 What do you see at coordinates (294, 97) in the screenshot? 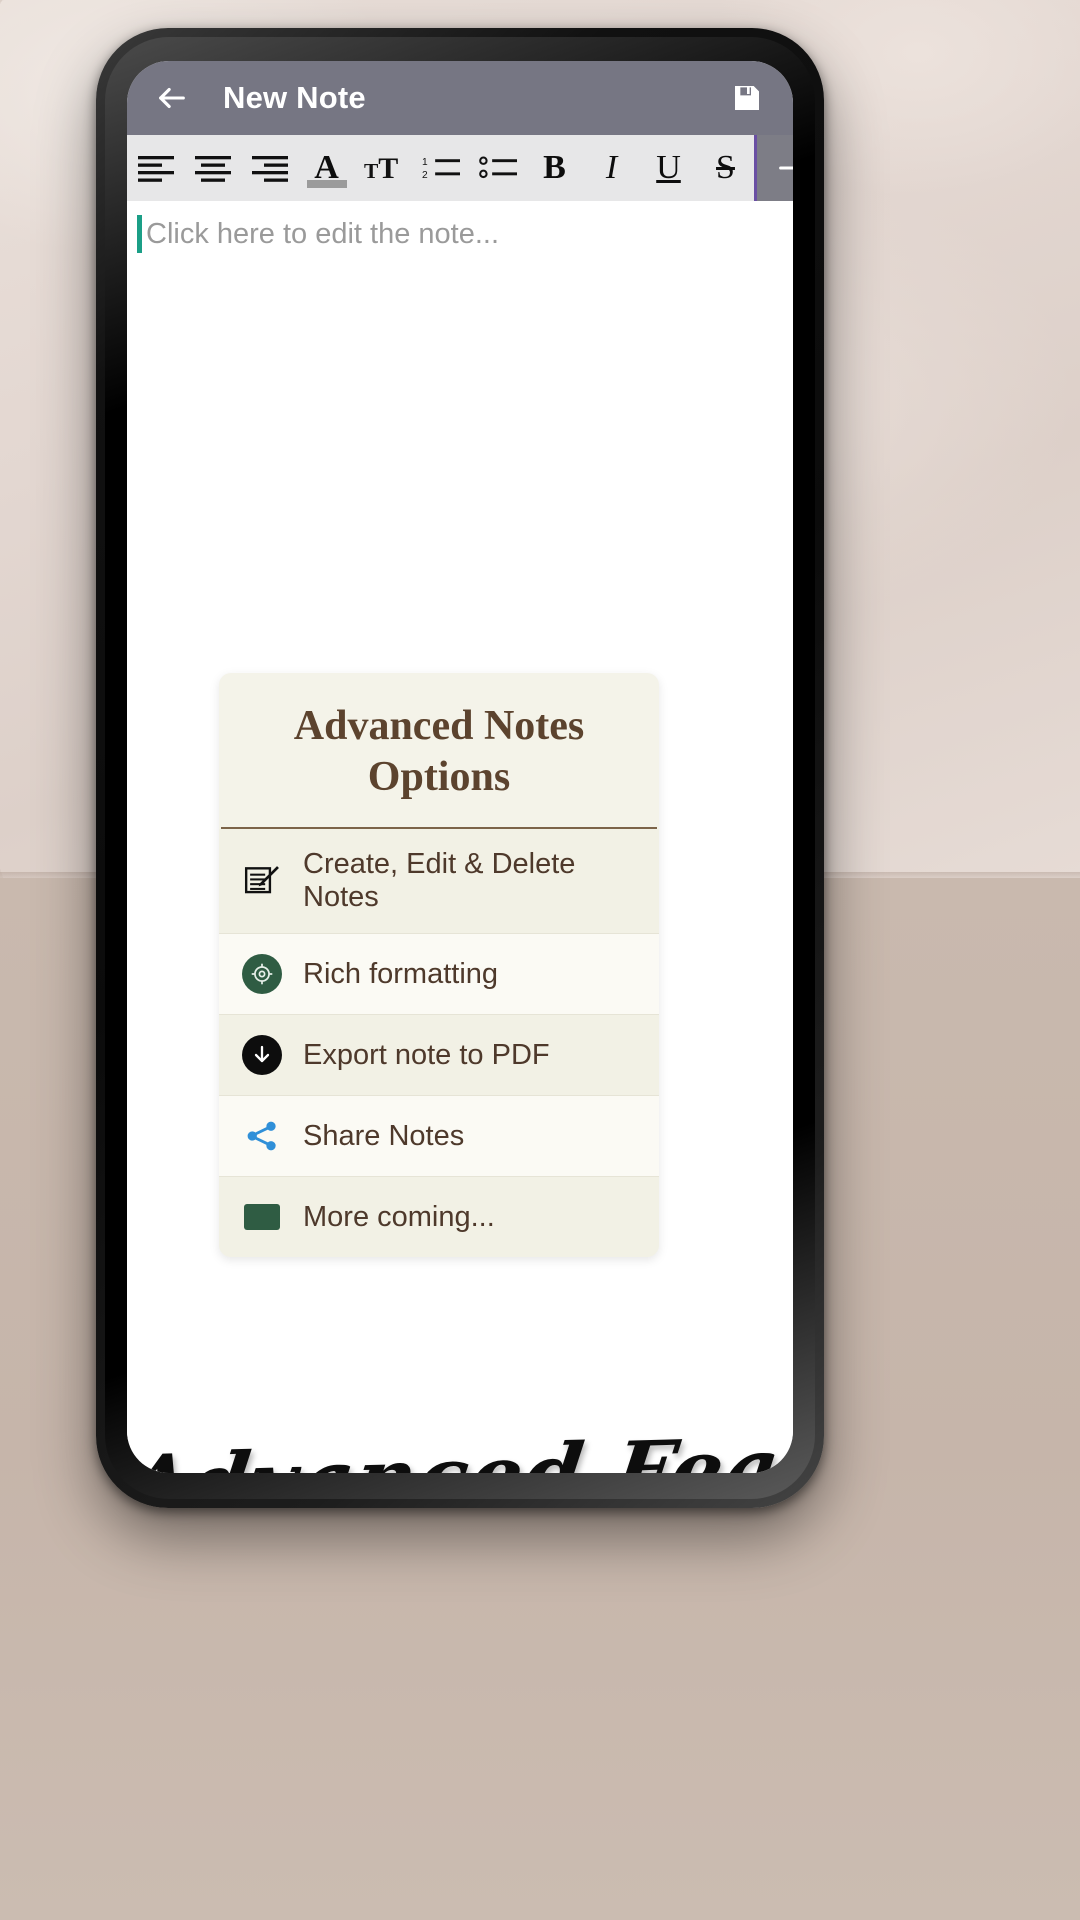
I see `page-title: New Note` at bounding box center [294, 97].